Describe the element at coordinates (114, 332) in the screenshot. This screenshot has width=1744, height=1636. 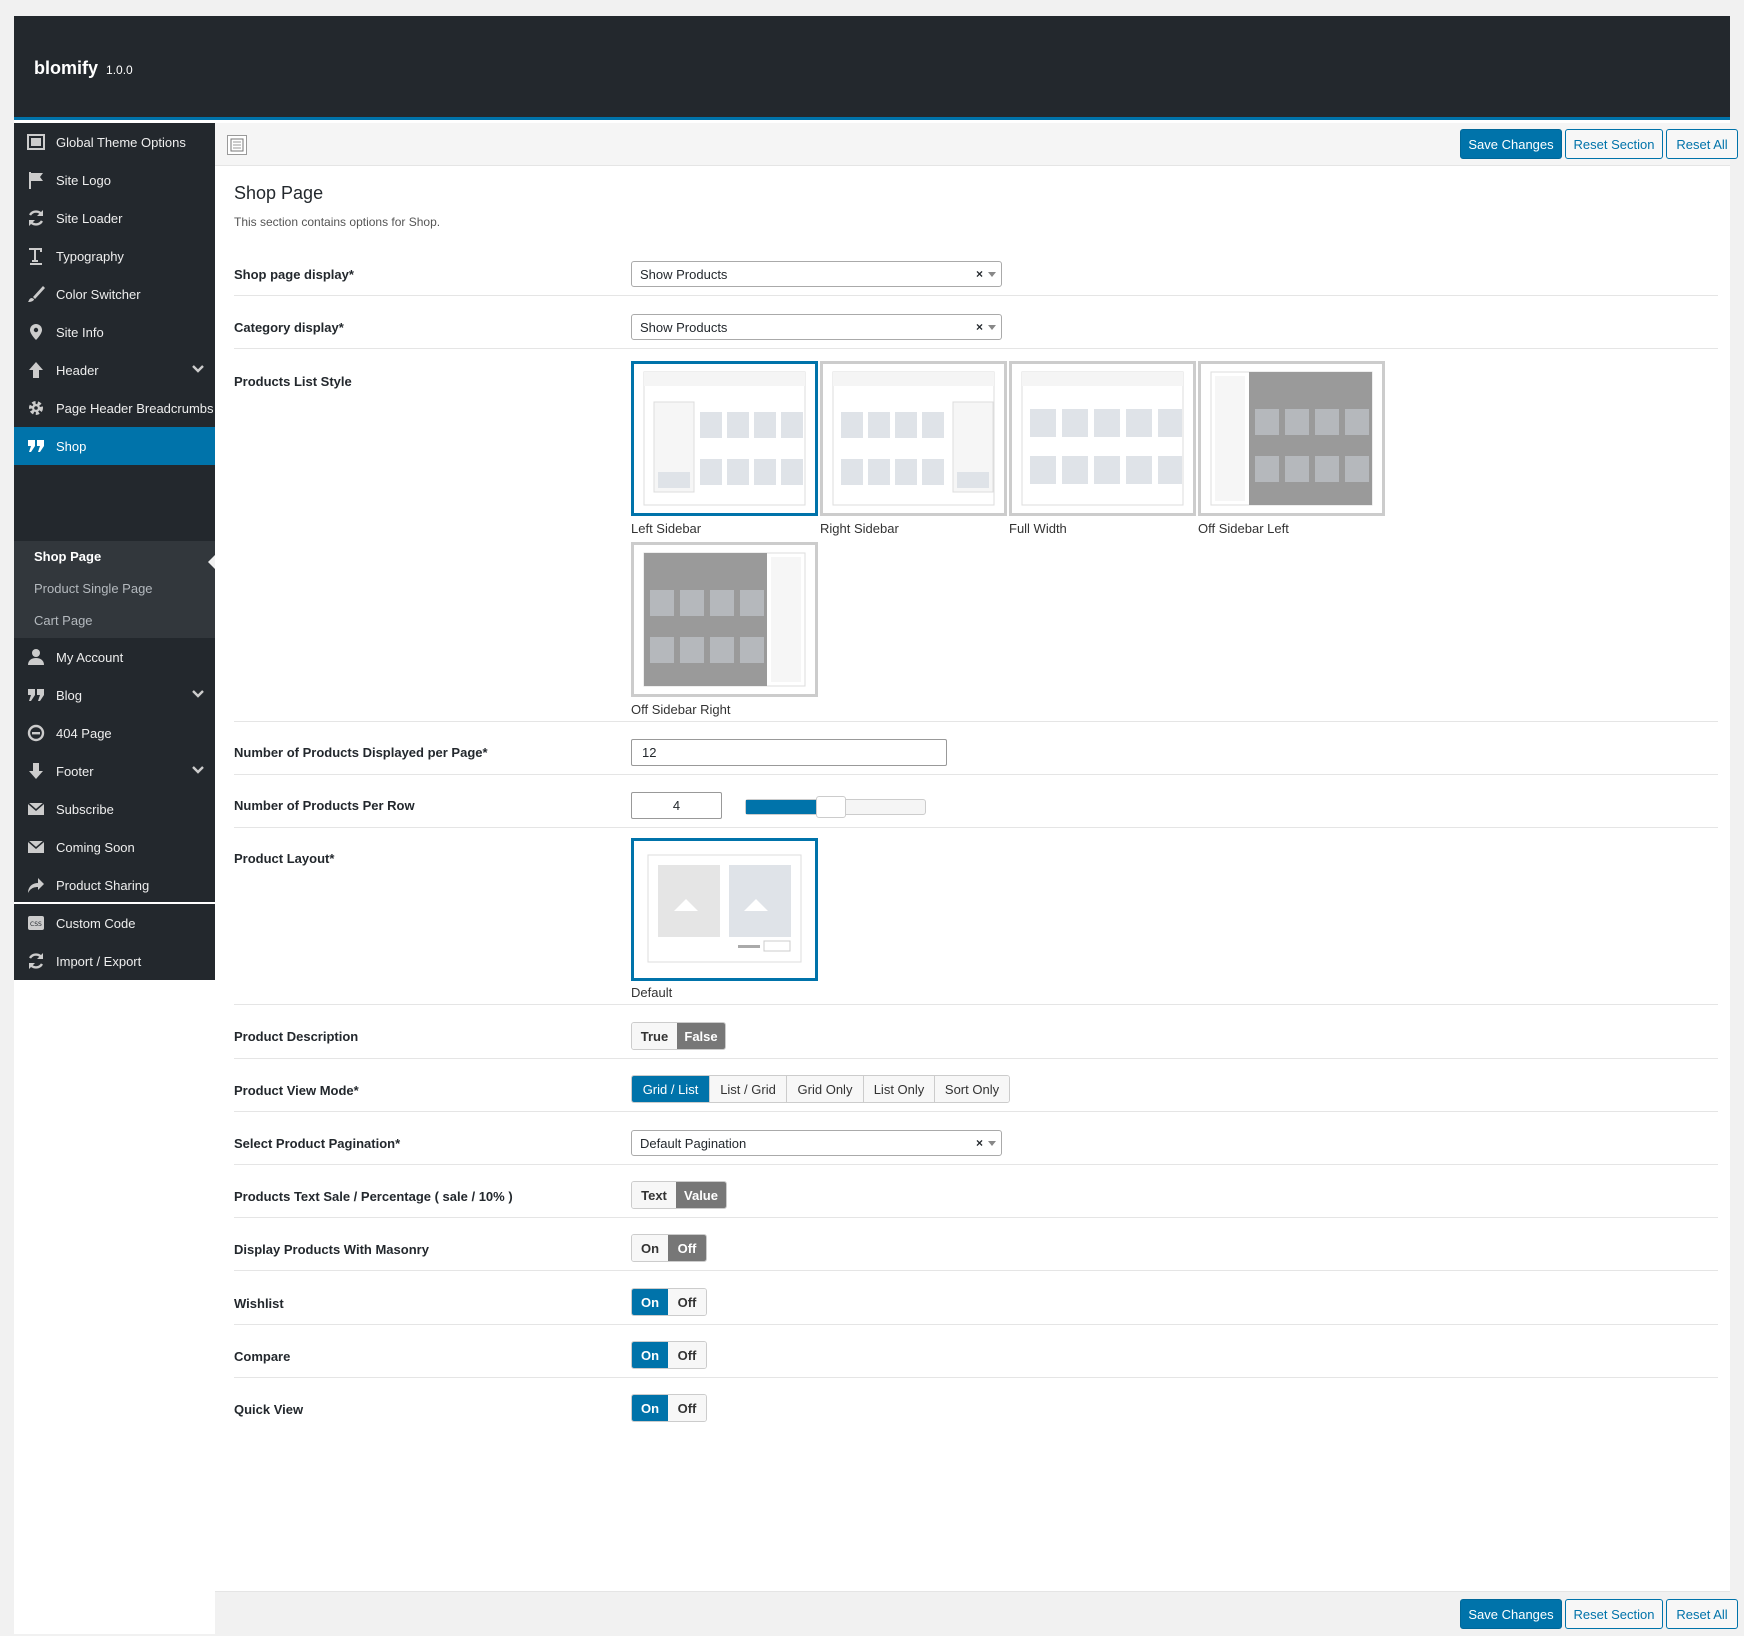
I see `sidebar-item-site-info: Site Info` at that location.